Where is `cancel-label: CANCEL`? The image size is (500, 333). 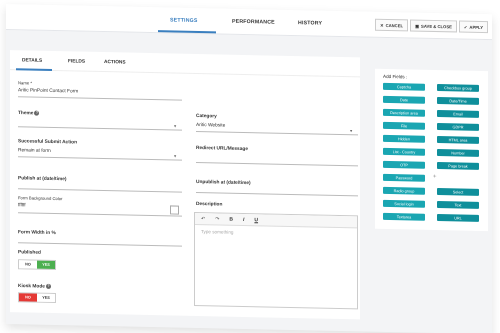
cancel-label: CANCEL is located at coordinates (394, 25).